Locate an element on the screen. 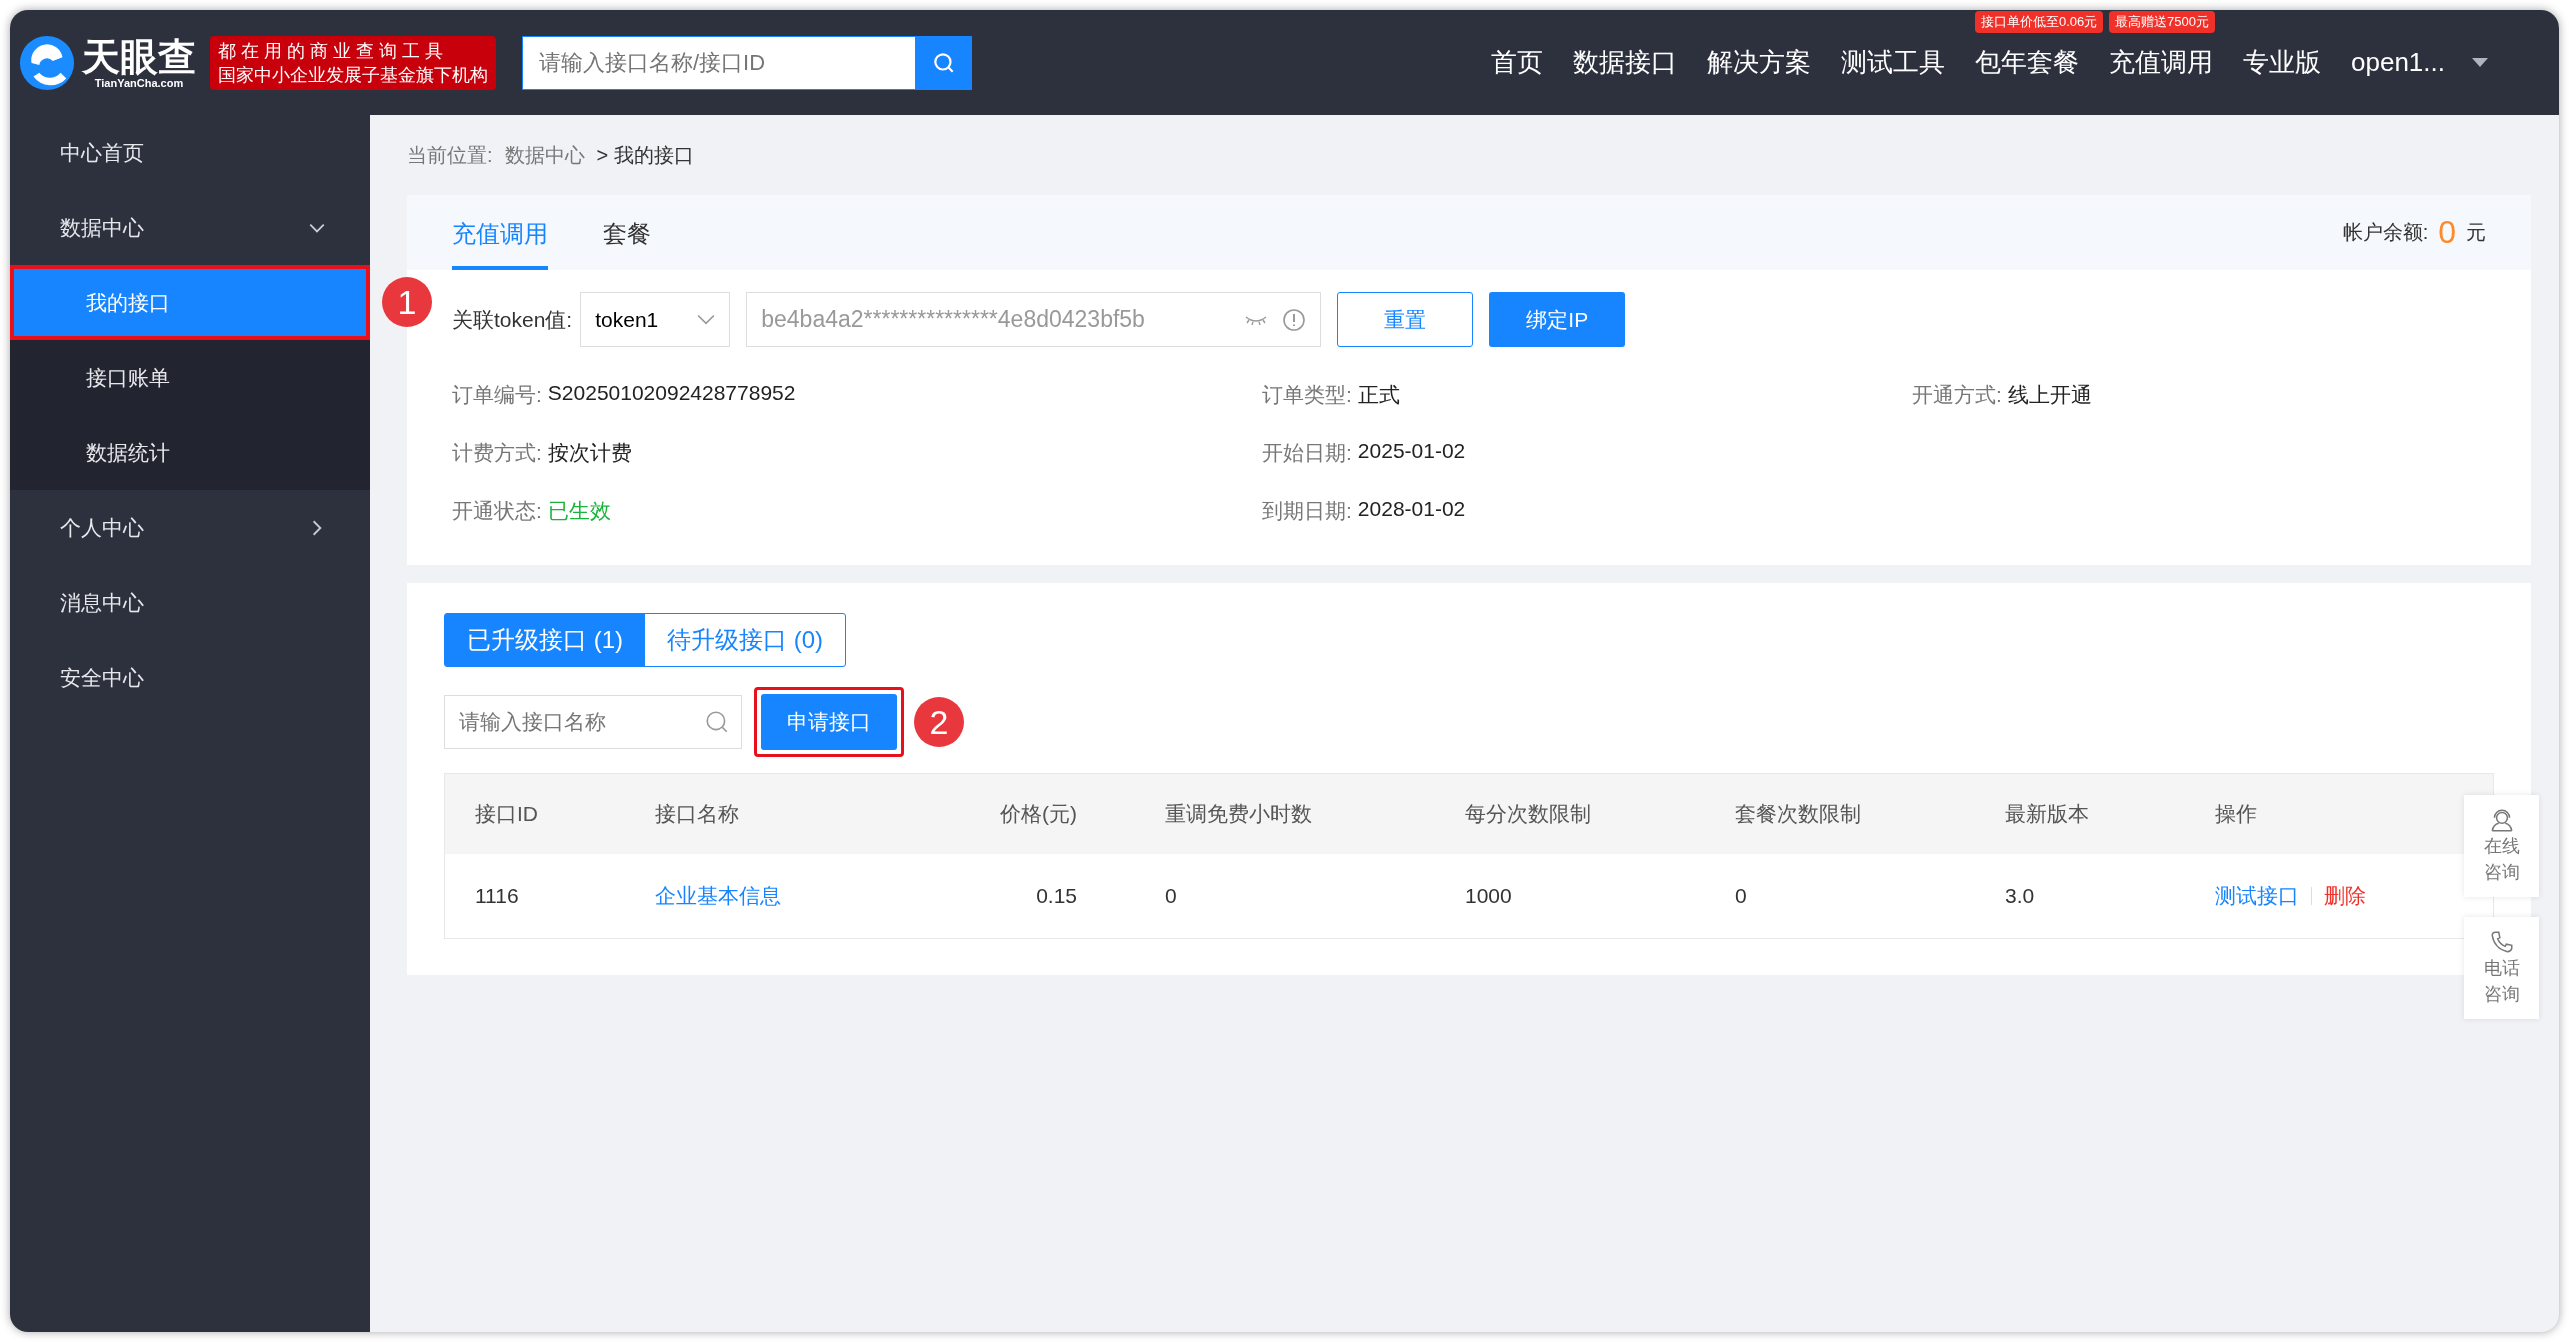 The width and height of the screenshot is (2569, 1342). column-header: 接口名称 is located at coordinates (697, 814).